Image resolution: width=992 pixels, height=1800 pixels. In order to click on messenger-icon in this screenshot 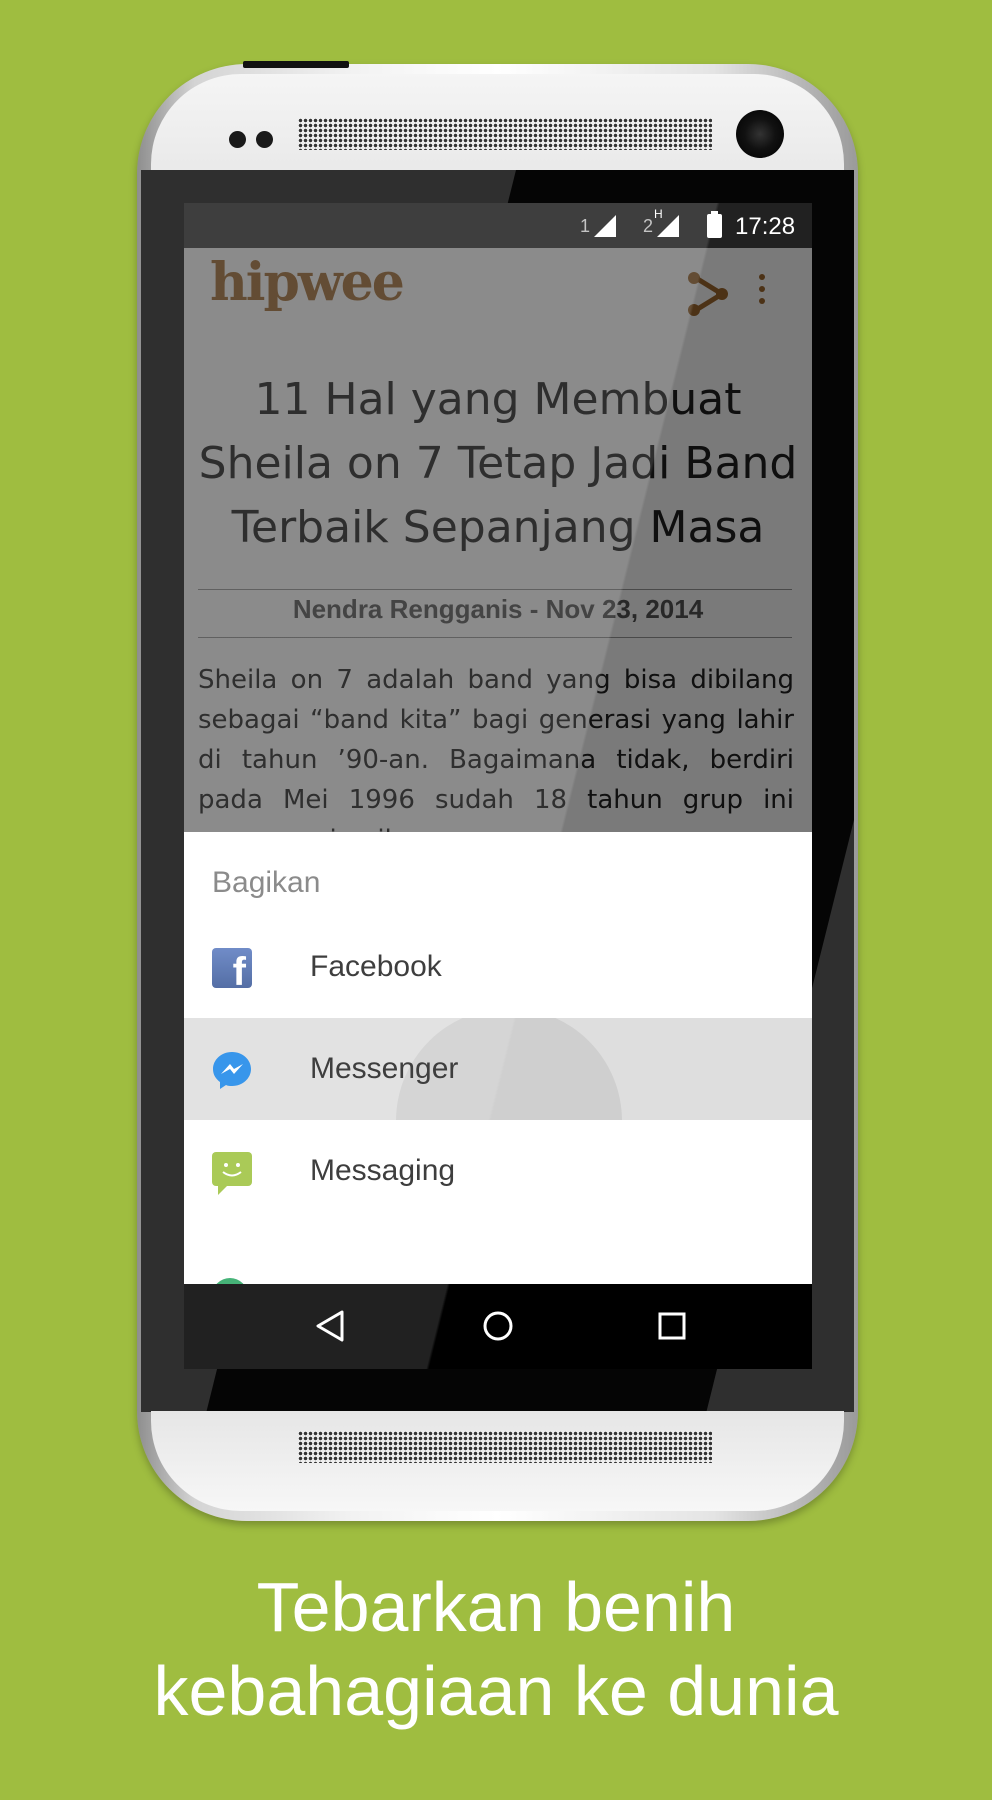, I will do `click(232, 1070)`.